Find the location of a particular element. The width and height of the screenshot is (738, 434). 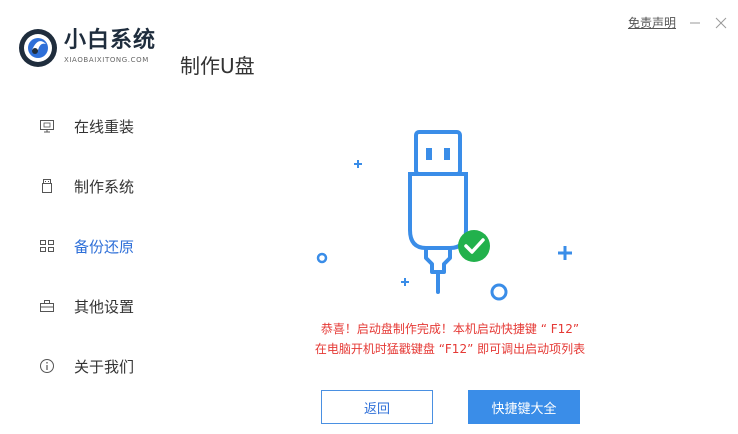

brand-name: 小白系统 is located at coordinates (110, 40).